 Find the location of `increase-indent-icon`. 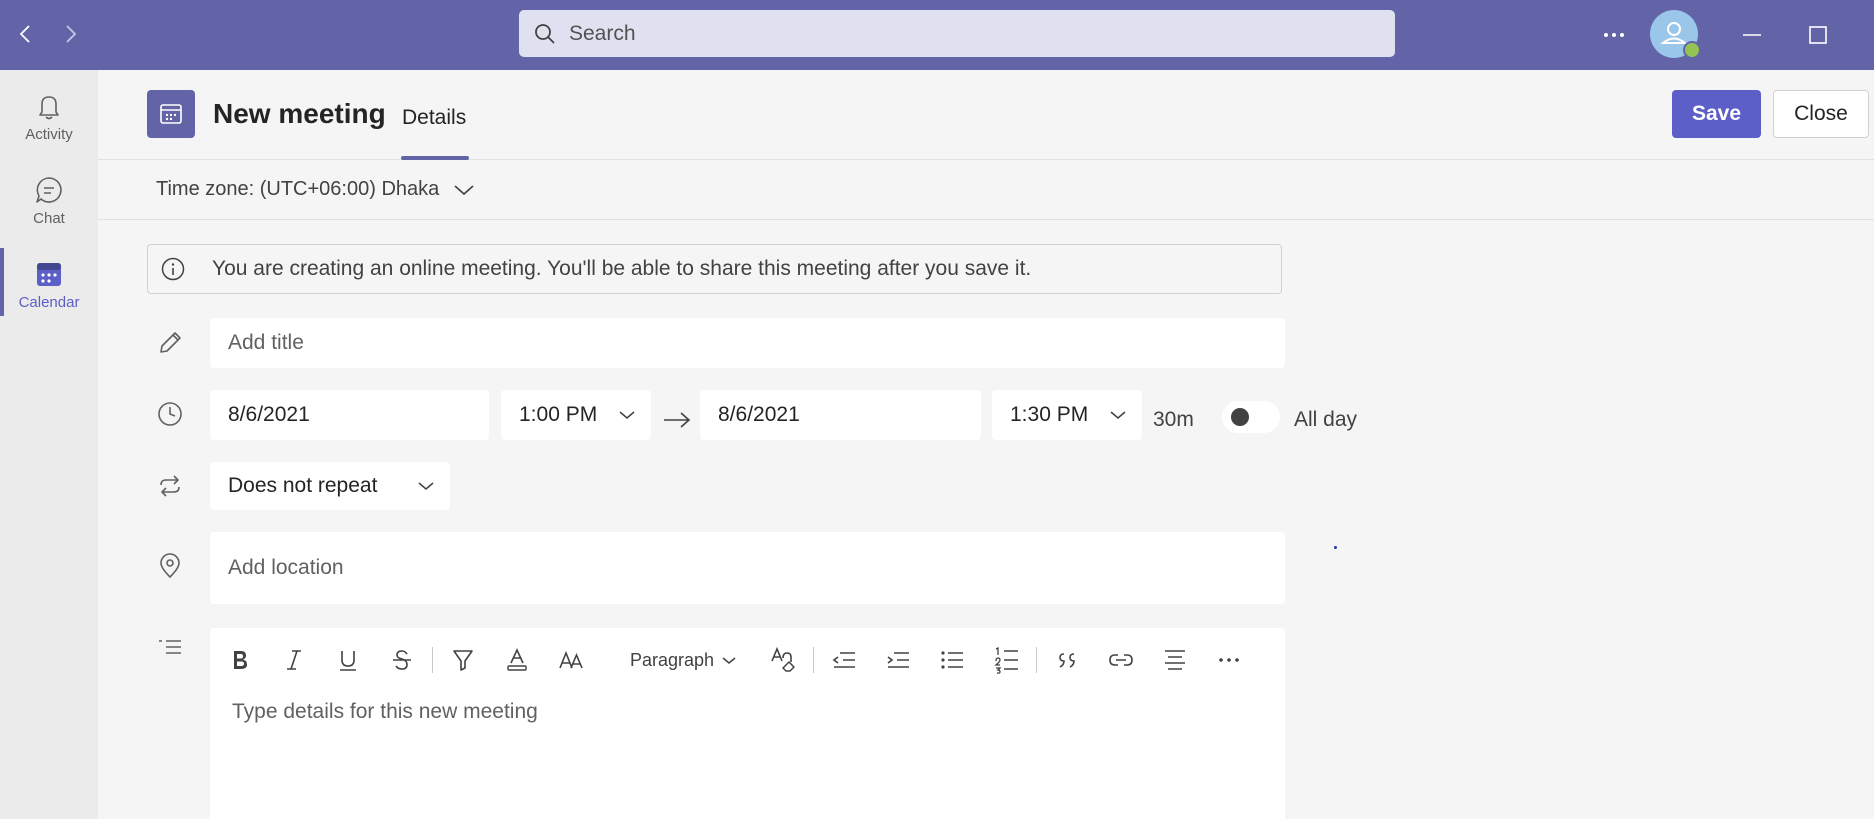

increase-indent-icon is located at coordinates (898, 660).